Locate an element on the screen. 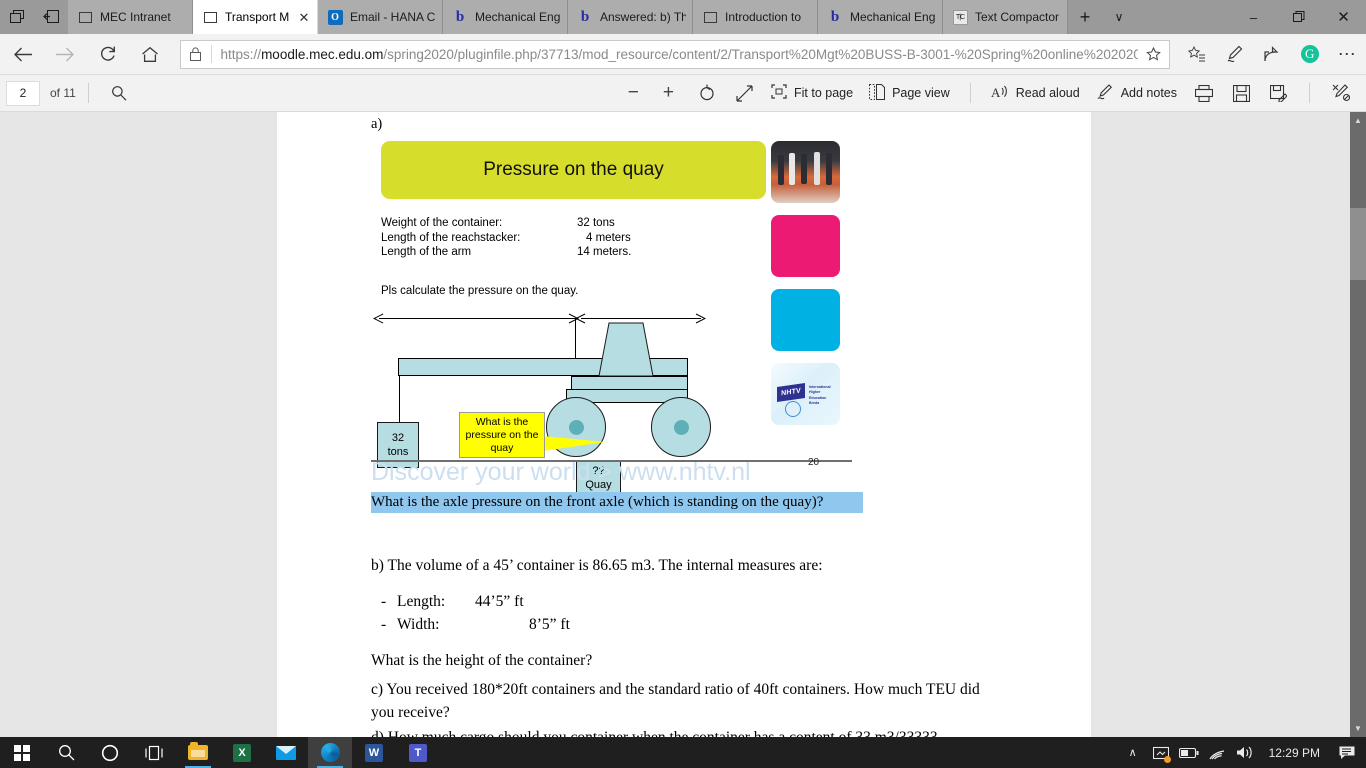  read-aloud-button: A Read aloud is located at coordinates (1035, 93).